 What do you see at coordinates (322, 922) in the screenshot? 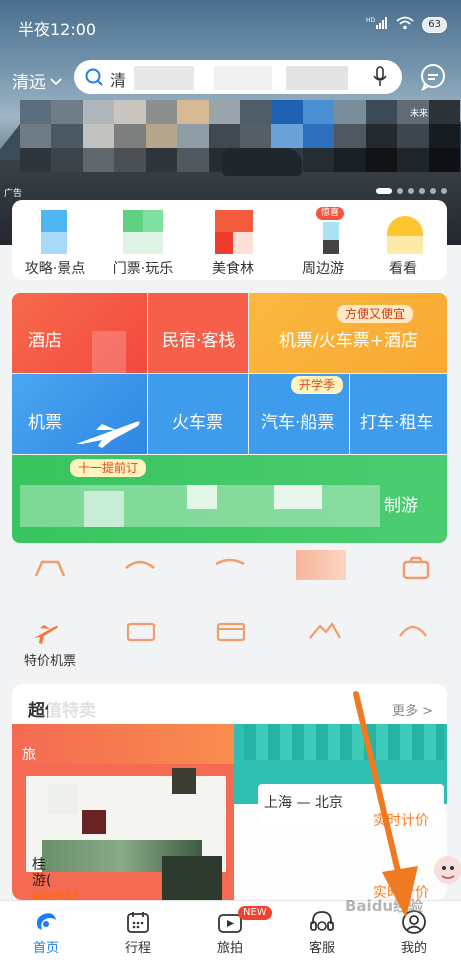
I see `headset-icon` at bounding box center [322, 922].